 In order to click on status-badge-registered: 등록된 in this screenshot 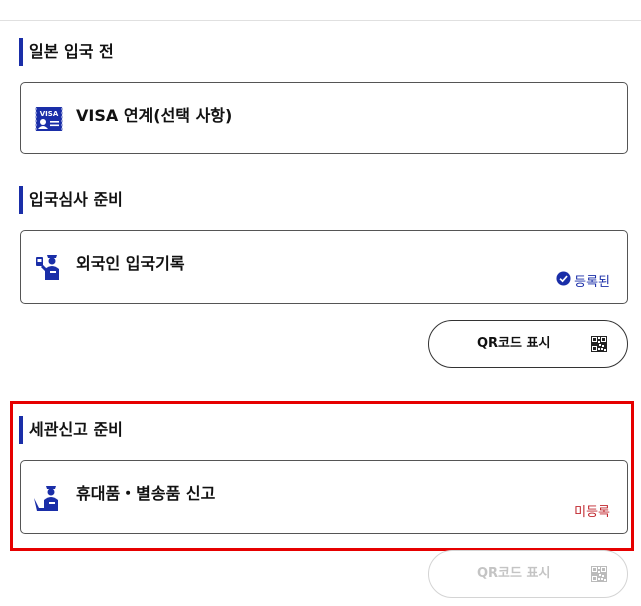, I will do `click(583, 280)`.